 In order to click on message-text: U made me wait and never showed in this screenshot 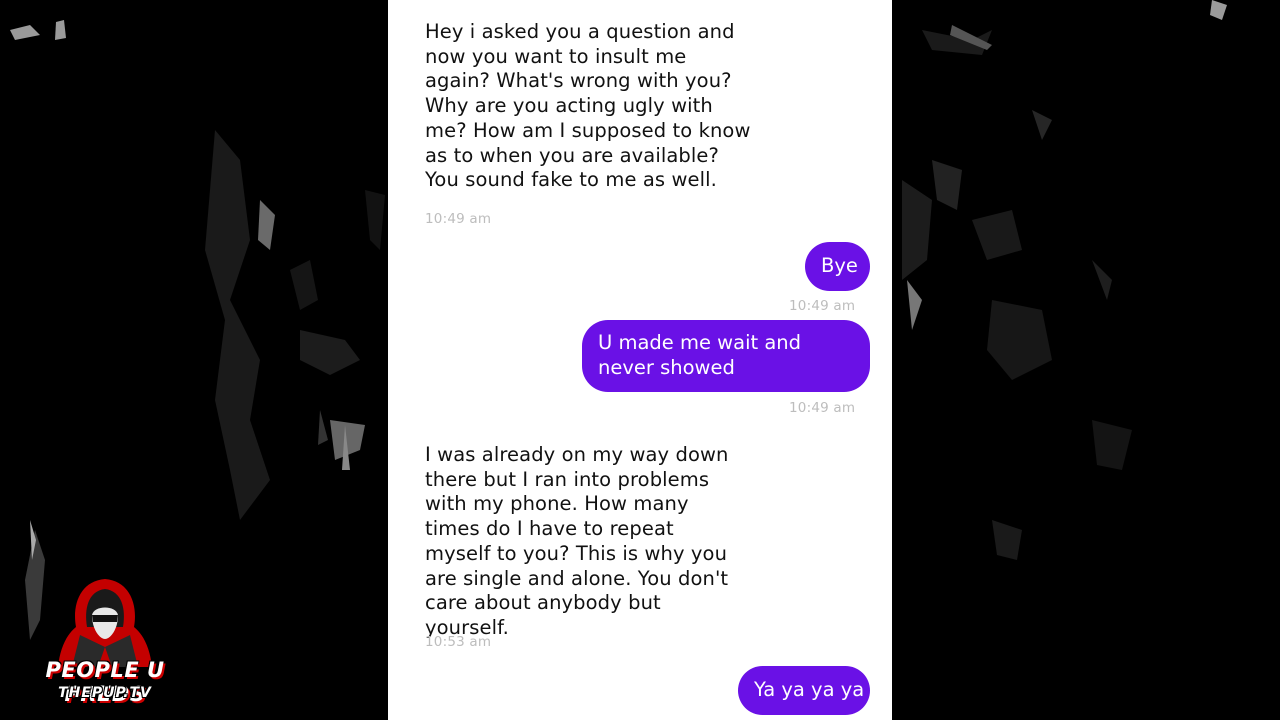, I will do `click(700, 355)`.